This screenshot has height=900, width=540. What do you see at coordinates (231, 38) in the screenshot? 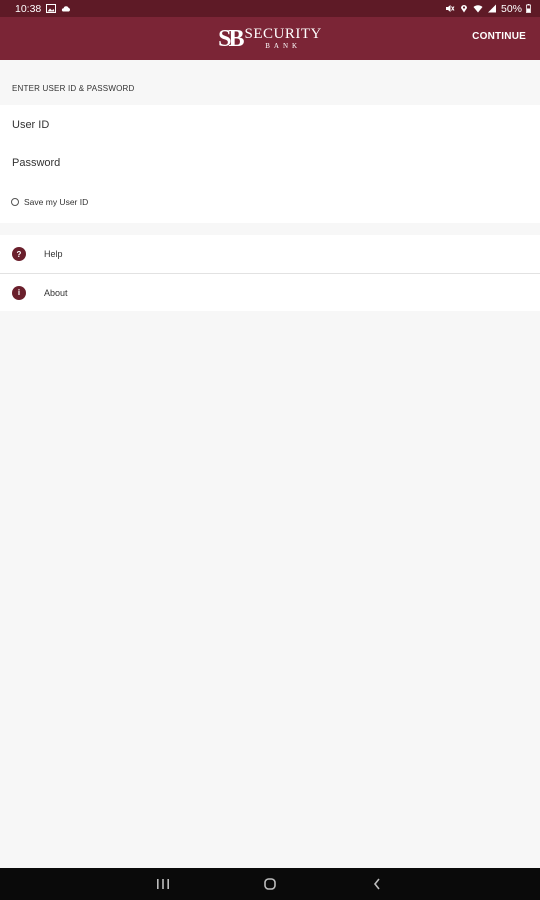
I see `logo-mark: SB` at bounding box center [231, 38].